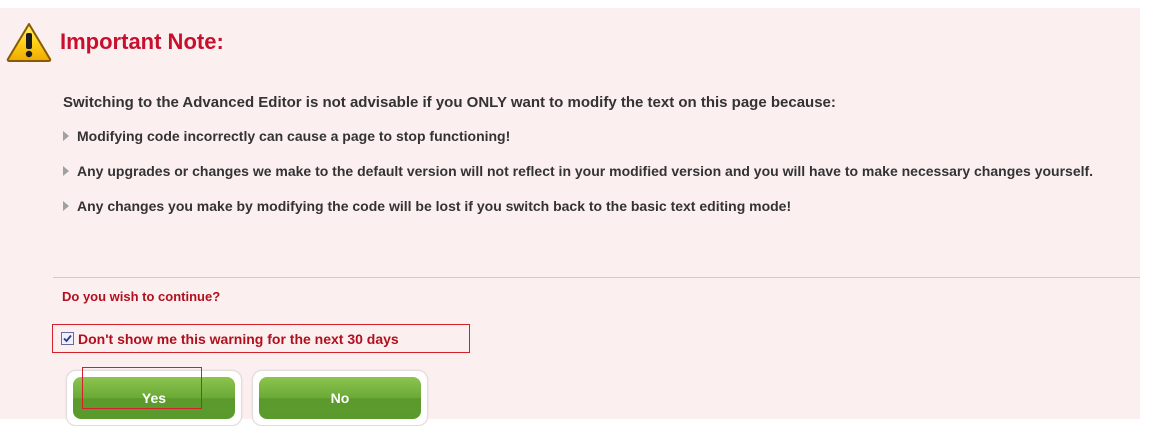 The height and width of the screenshot is (426, 1151). What do you see at coordinates (29, 42) in the screenshot?
I see `warning-triangle-icon` at bounding box center [29, 42].